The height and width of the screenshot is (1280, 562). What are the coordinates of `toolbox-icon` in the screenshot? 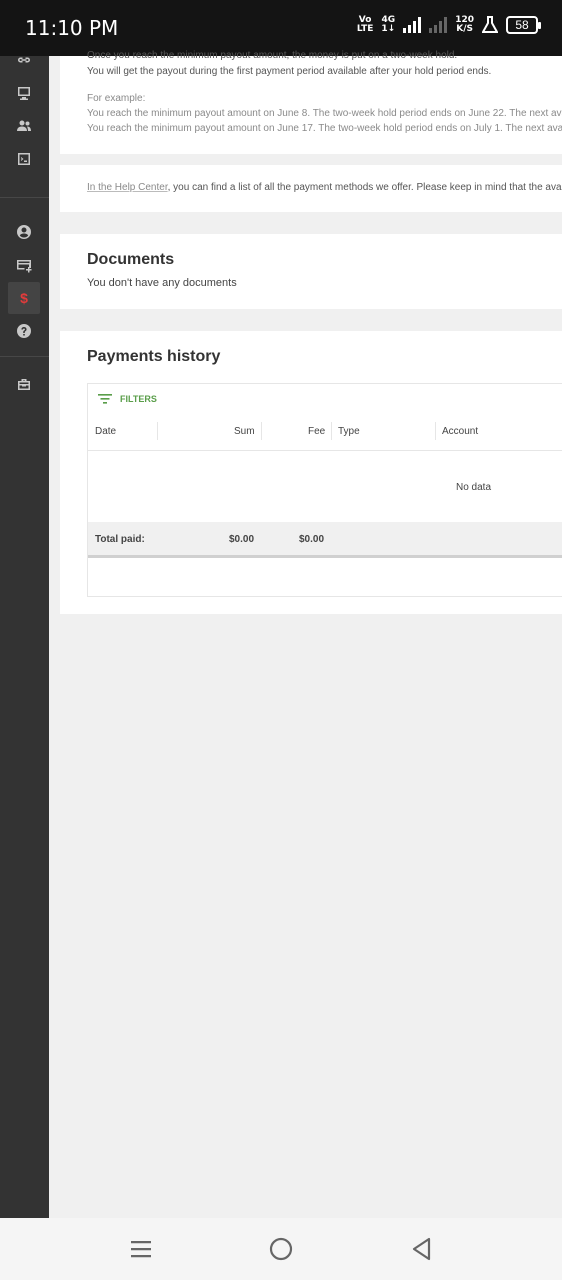 It's located at (24, 384).